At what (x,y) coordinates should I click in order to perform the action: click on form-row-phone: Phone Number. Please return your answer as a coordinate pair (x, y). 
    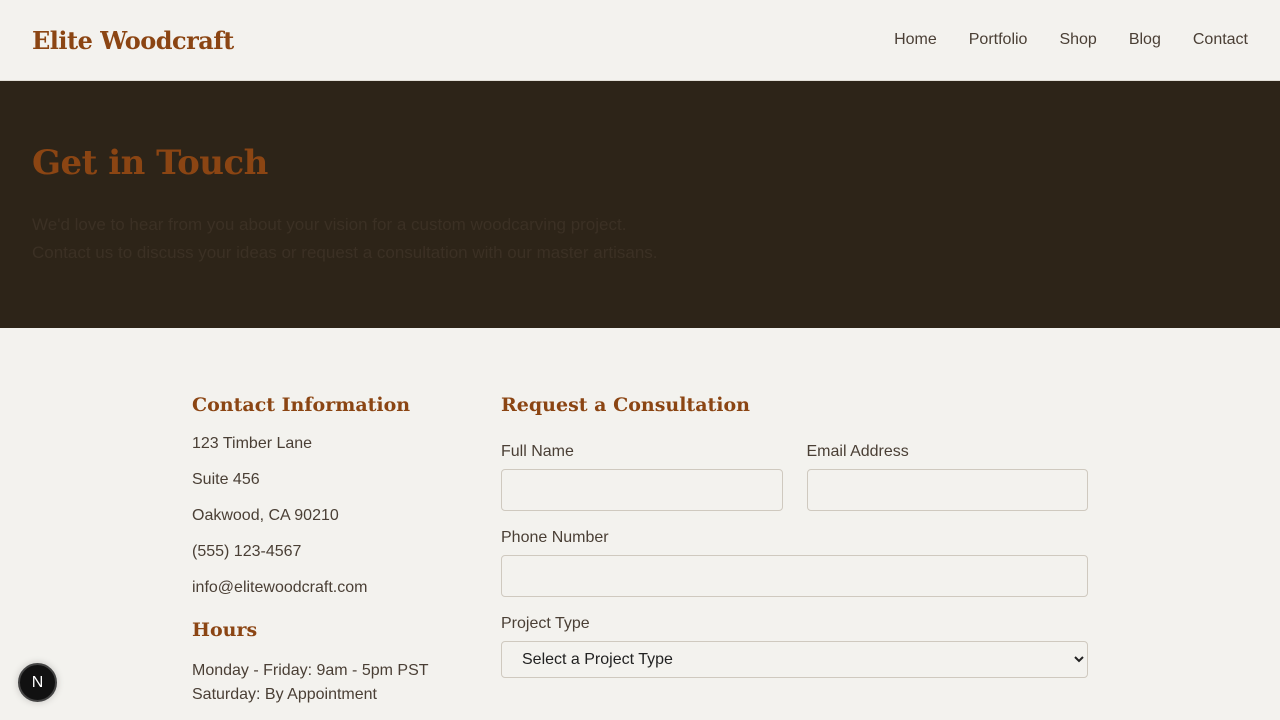
    Looking at the image, I should click on (794, 563).